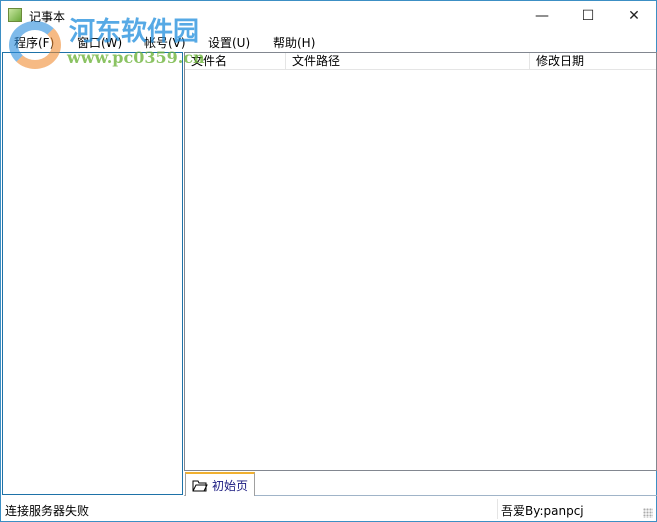  Describe the element at coordinates (593, 61) in the screenshot. I see `column-modified-date: 修改日期` at that location.